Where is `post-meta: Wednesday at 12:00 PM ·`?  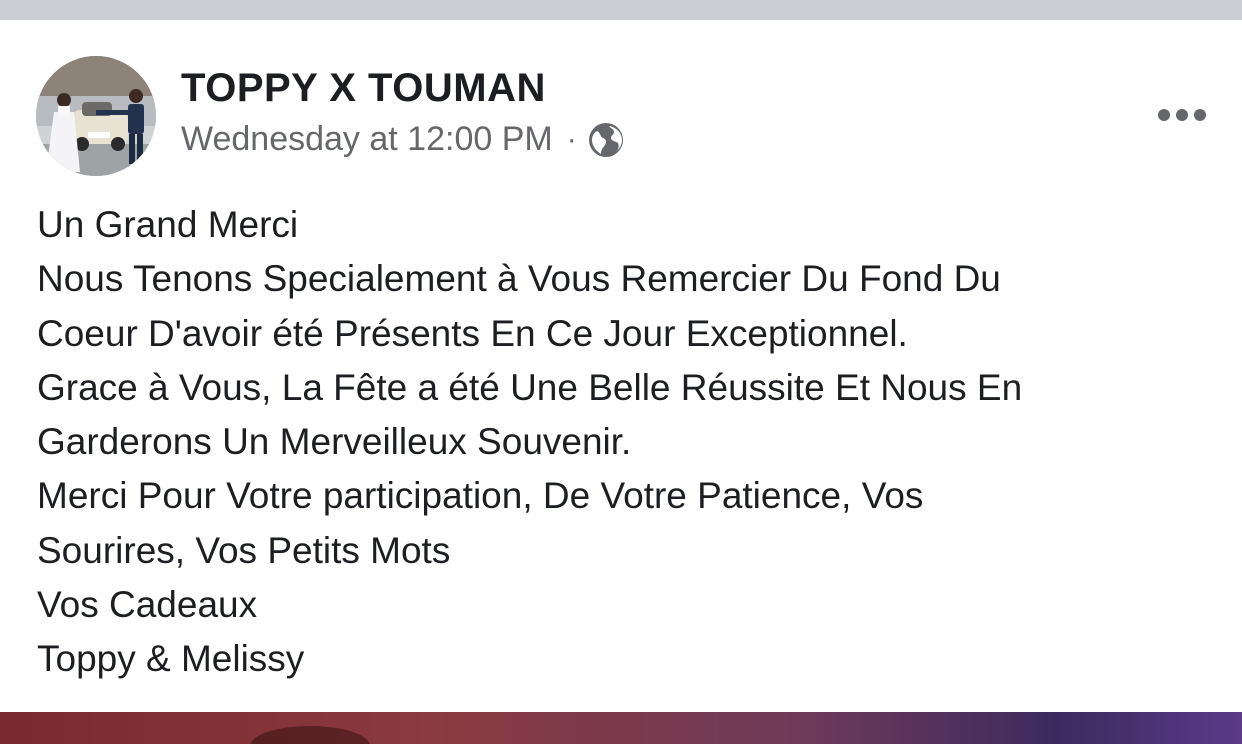
post-meta: Wednesday at 12:00 PM · is located at coordinates (403, 139).